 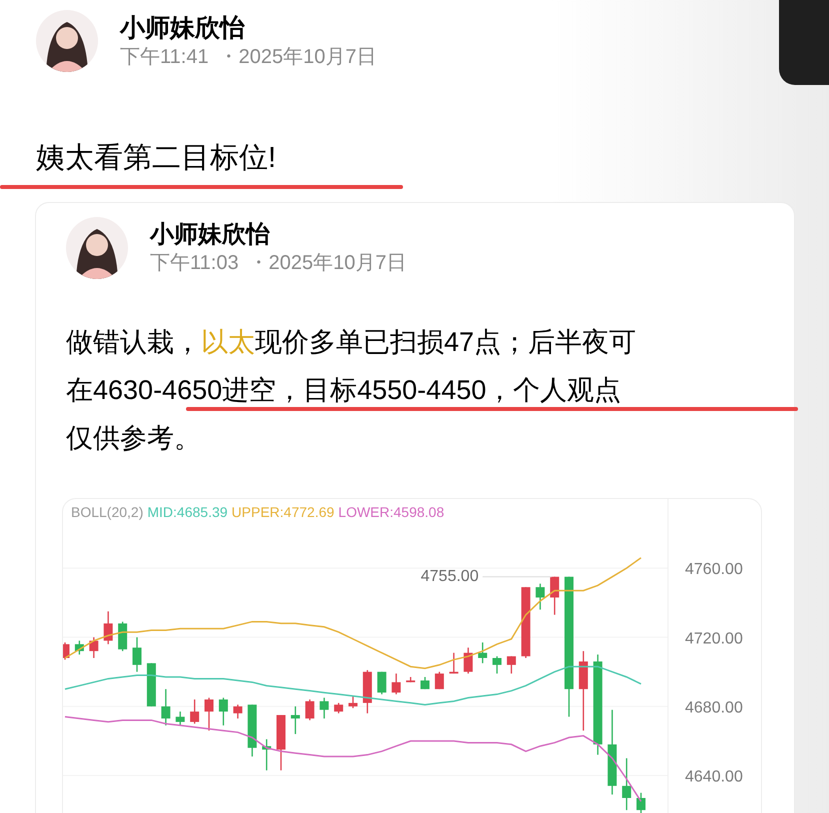 I want to click on post-time: 下午11:03, so click(x=194, y=263).